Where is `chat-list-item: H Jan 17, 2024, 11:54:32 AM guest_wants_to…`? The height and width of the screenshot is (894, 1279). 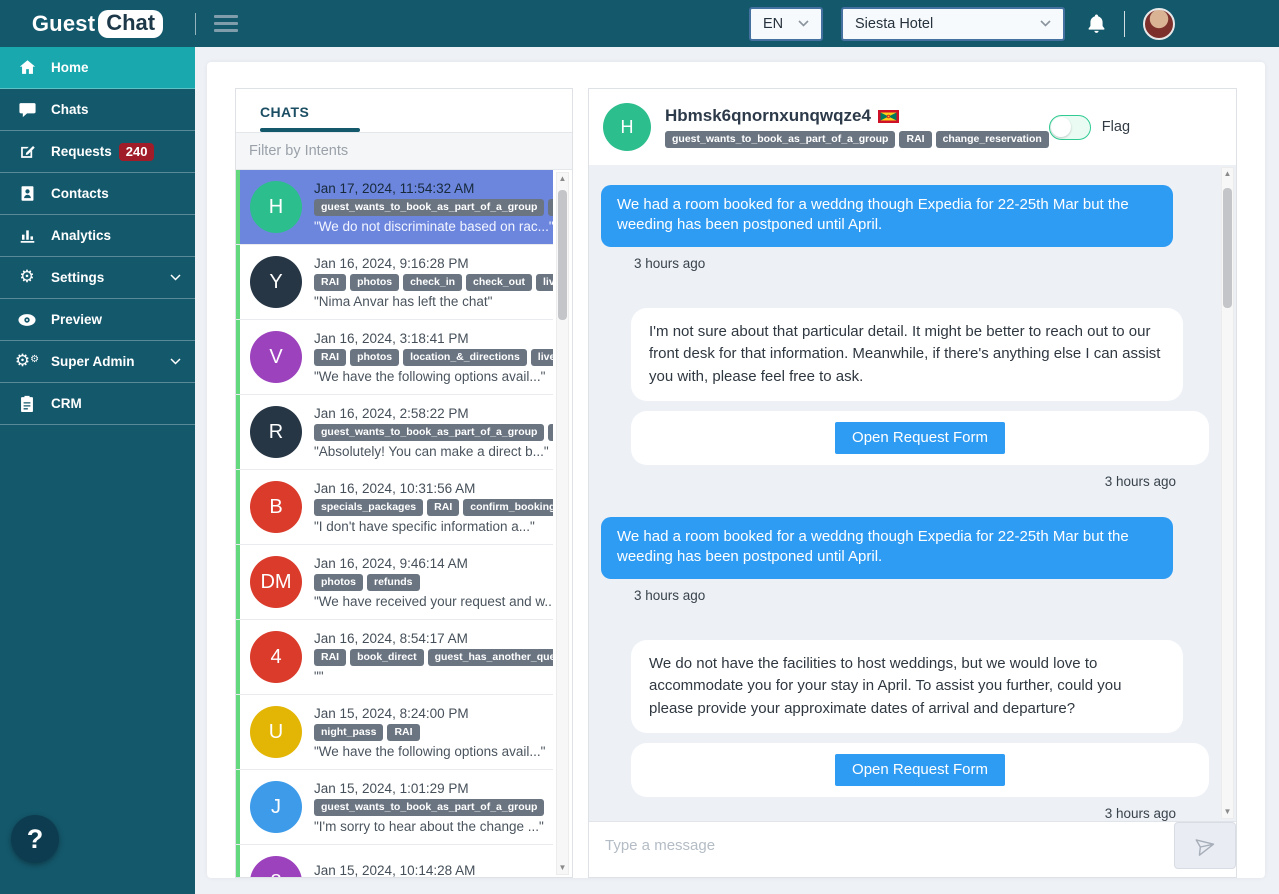
chat-list-item: H Jan 17, 2024, 11:54:32 AM guest_wants_to… is located at coordinates (394, 207).